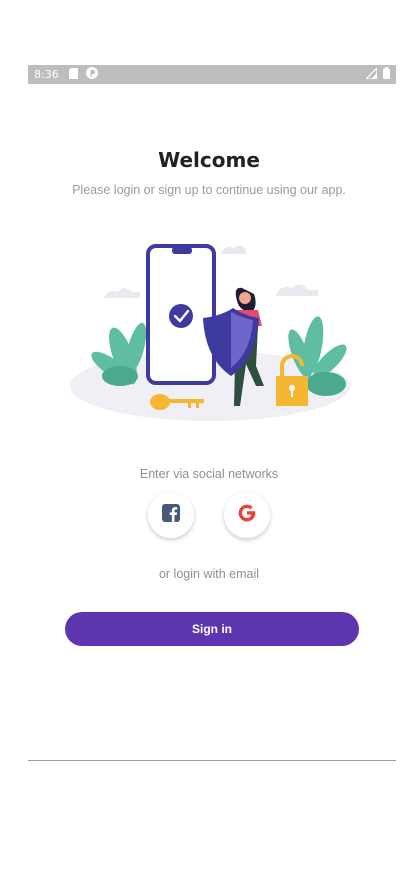  Describe the element at coordinates (209, 160) in the screenshot. I see `welcome-title: Welcome` at that location.